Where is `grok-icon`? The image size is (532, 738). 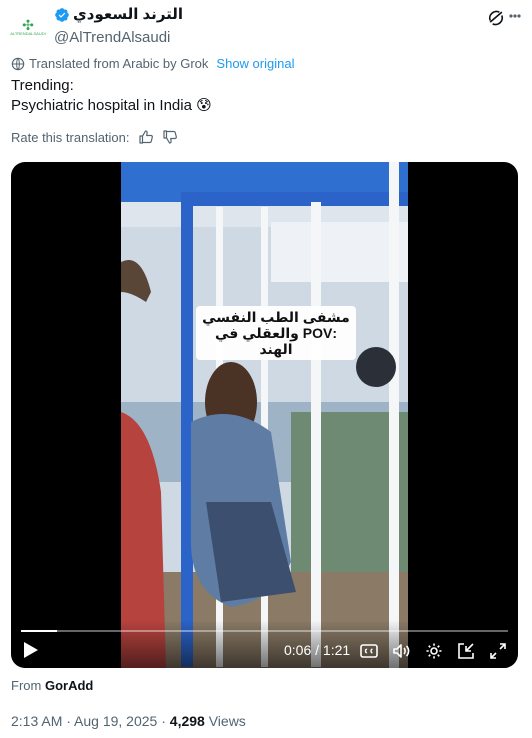
grok-icon is located at coordinates (496, 18).